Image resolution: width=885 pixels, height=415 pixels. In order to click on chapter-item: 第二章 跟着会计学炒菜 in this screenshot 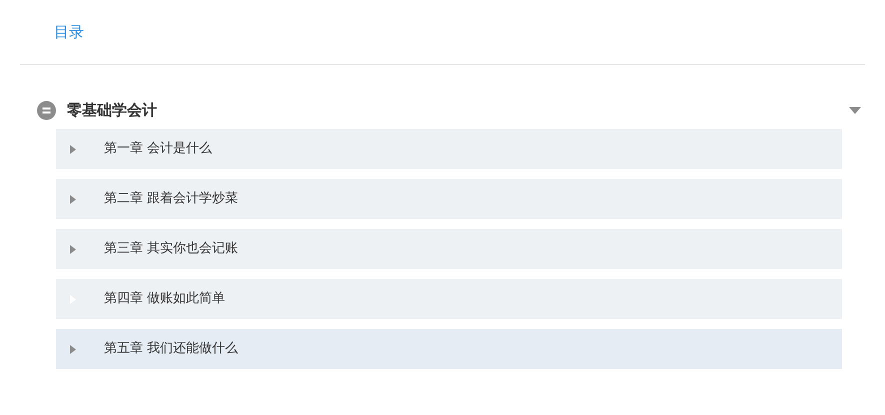, I will do `click(449, 199)`.